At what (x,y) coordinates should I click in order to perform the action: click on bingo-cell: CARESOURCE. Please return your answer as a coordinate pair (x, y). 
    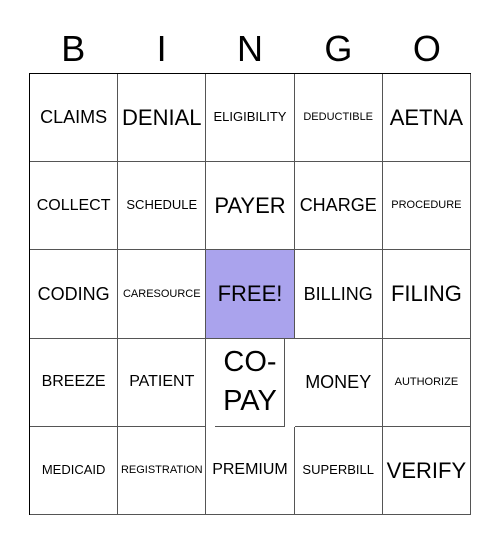
    Looking at the image, I should click on (162, 294).